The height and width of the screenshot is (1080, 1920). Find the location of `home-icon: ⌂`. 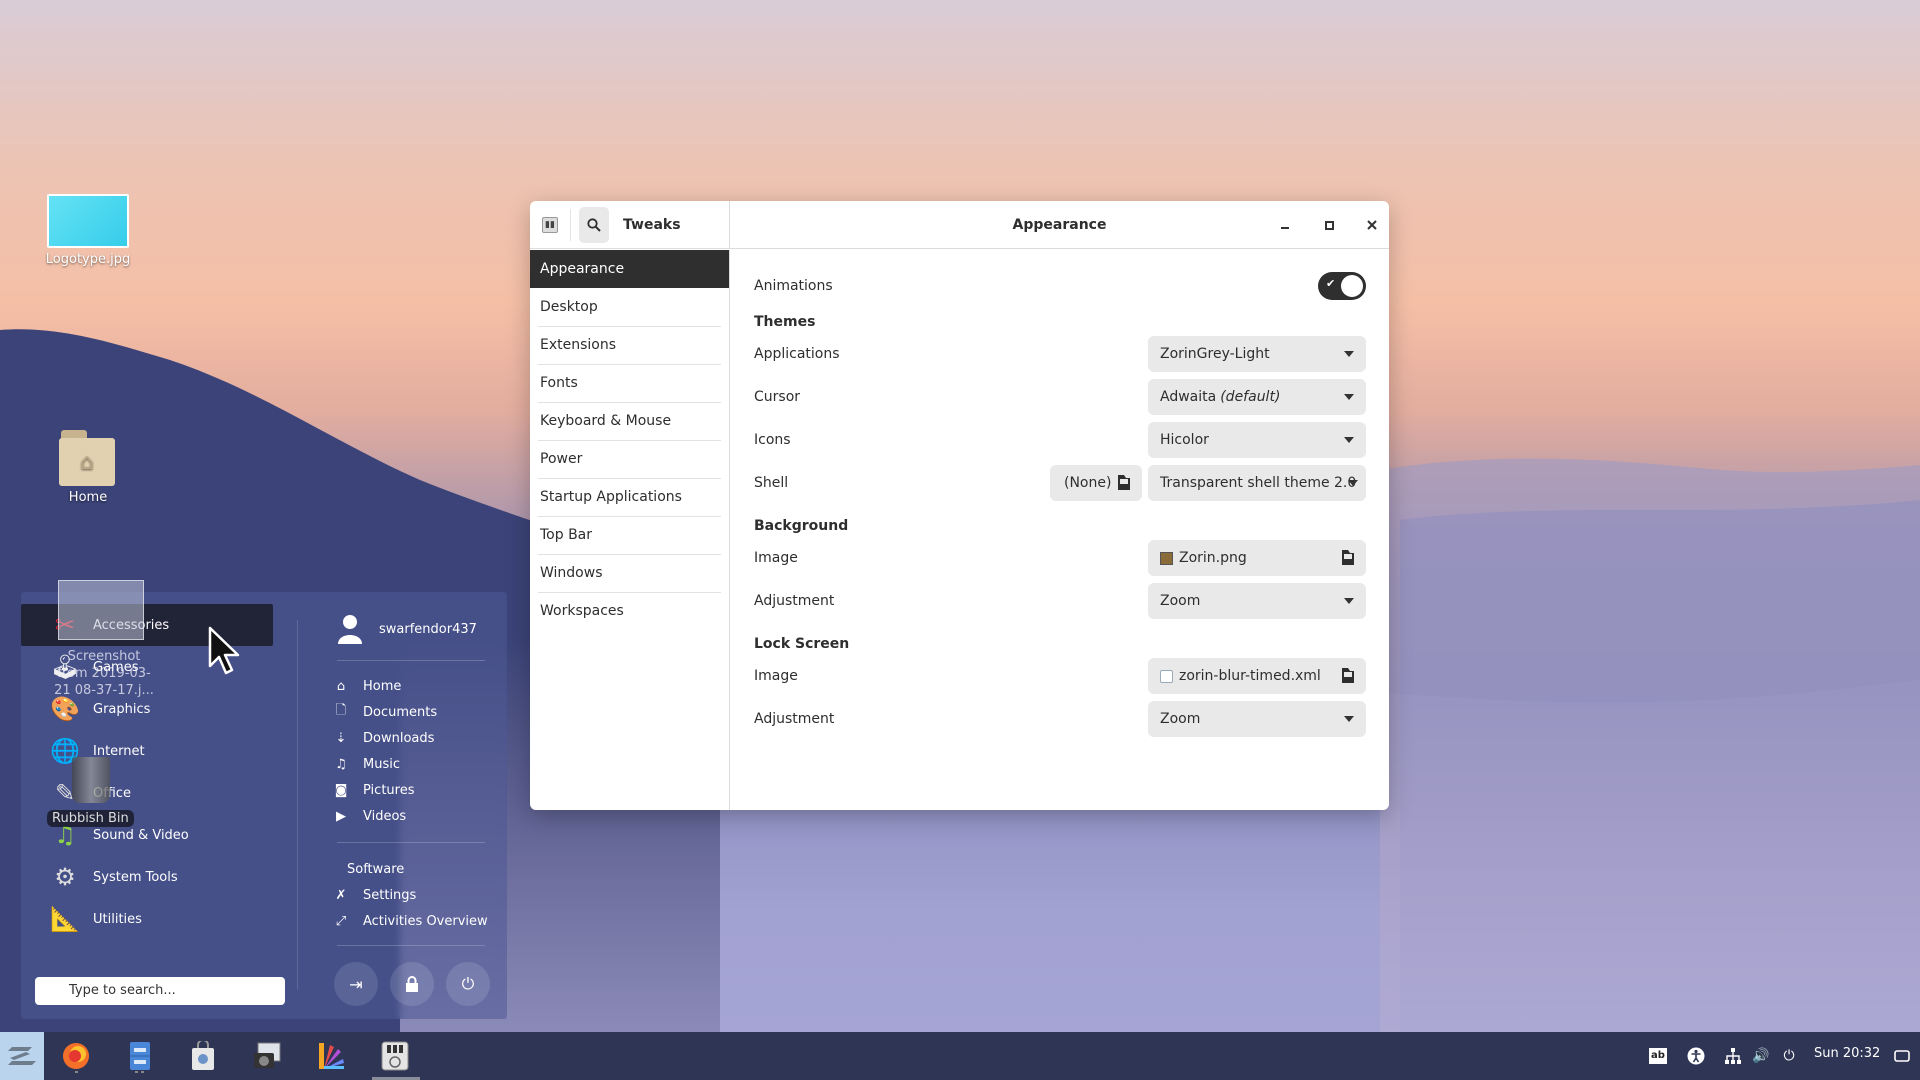

home-icon: ⌂ is located at coordinates (341, 686).